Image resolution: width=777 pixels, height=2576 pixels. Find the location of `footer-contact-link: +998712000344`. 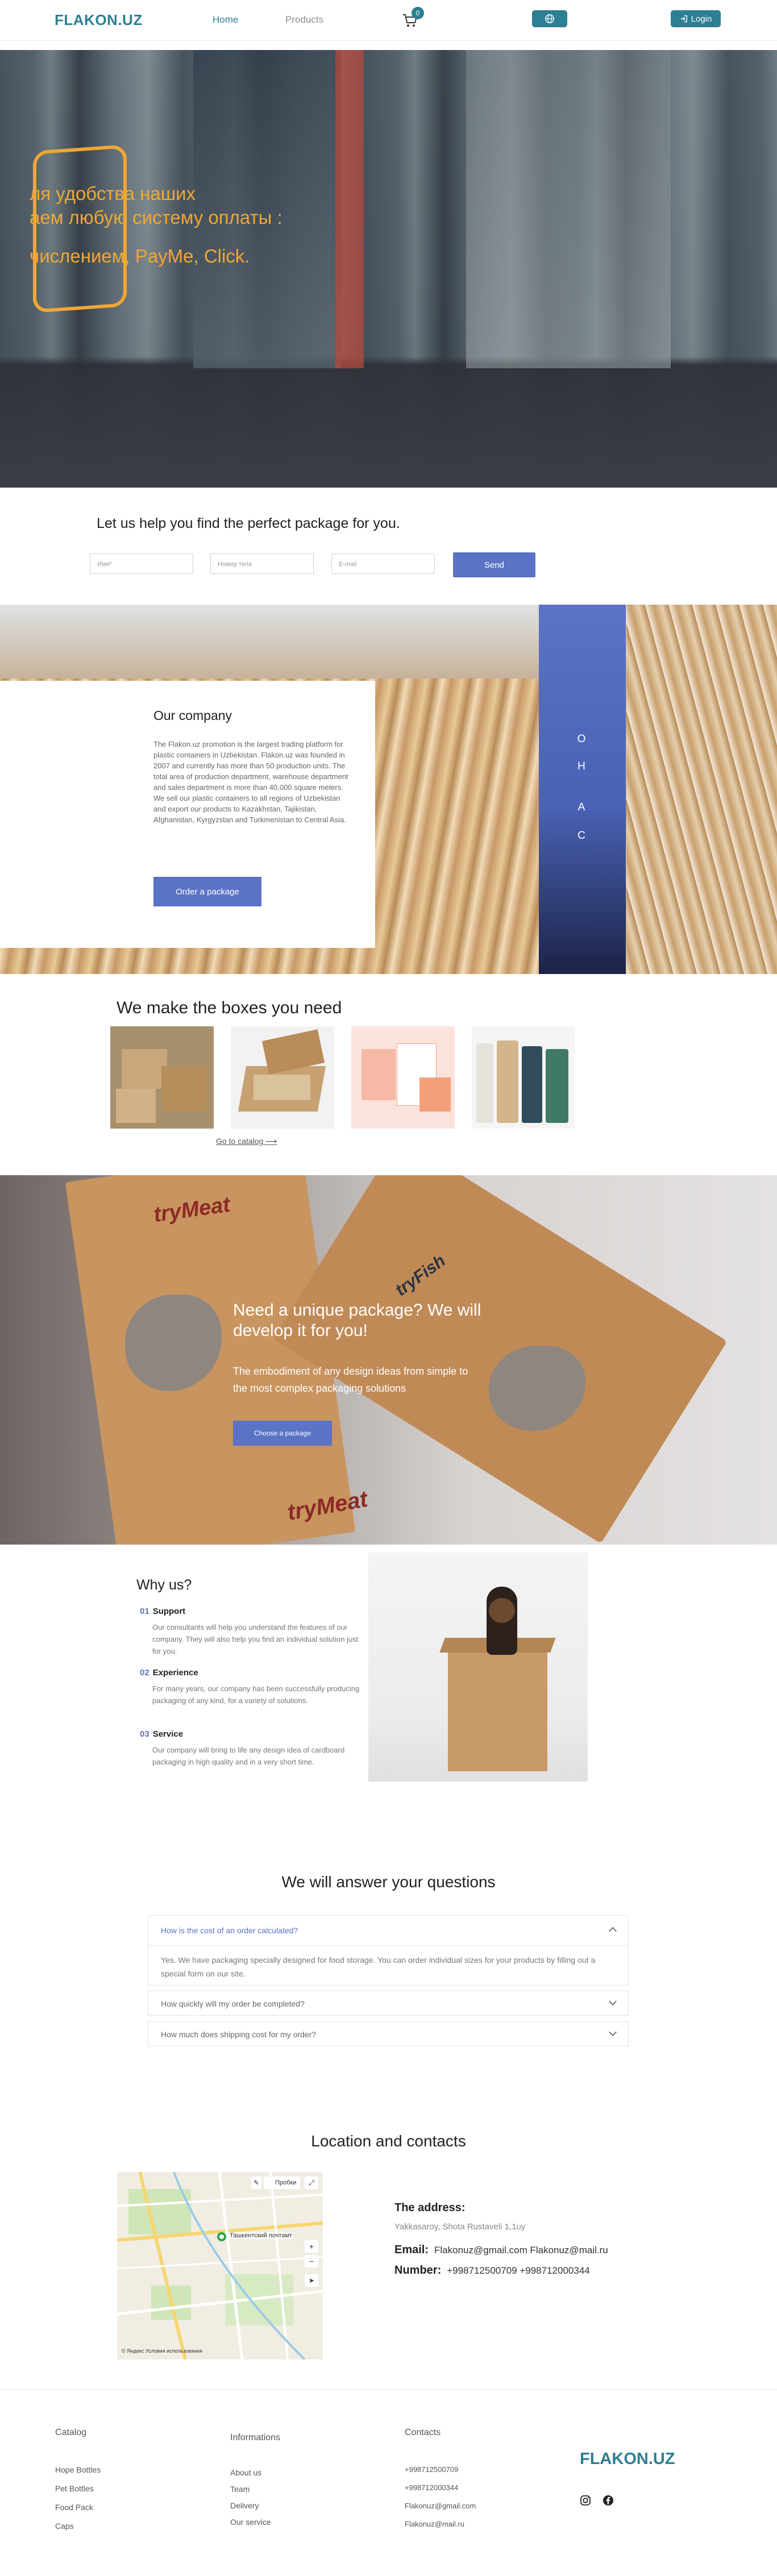

footer-contact-link: +998712000344 is located at coordinates (432, 2487).